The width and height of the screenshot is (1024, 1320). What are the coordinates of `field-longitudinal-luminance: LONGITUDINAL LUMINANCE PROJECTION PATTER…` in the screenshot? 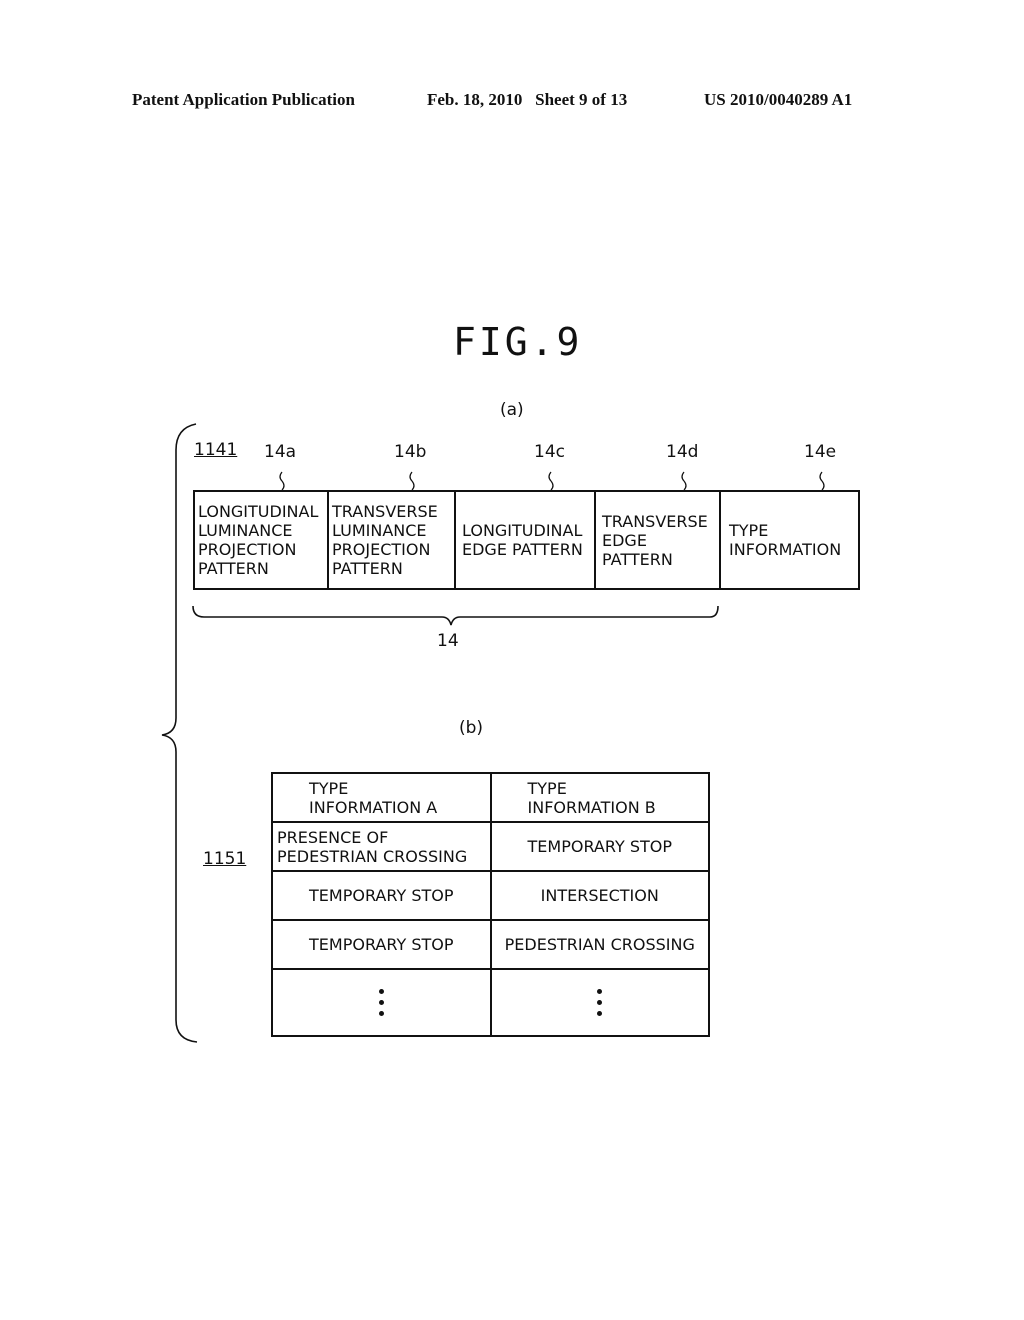 It's located at (262, 540).